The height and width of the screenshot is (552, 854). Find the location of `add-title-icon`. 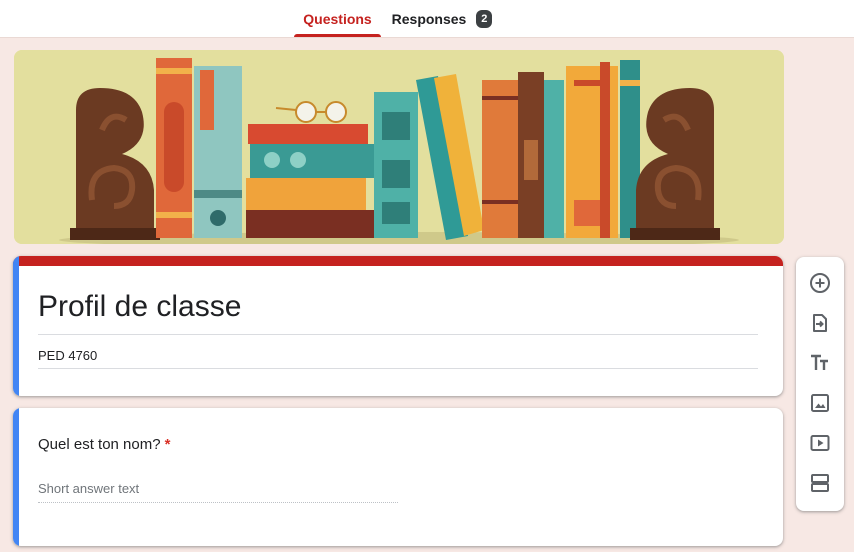

add-title-icon is located at coordinates (819, 362).